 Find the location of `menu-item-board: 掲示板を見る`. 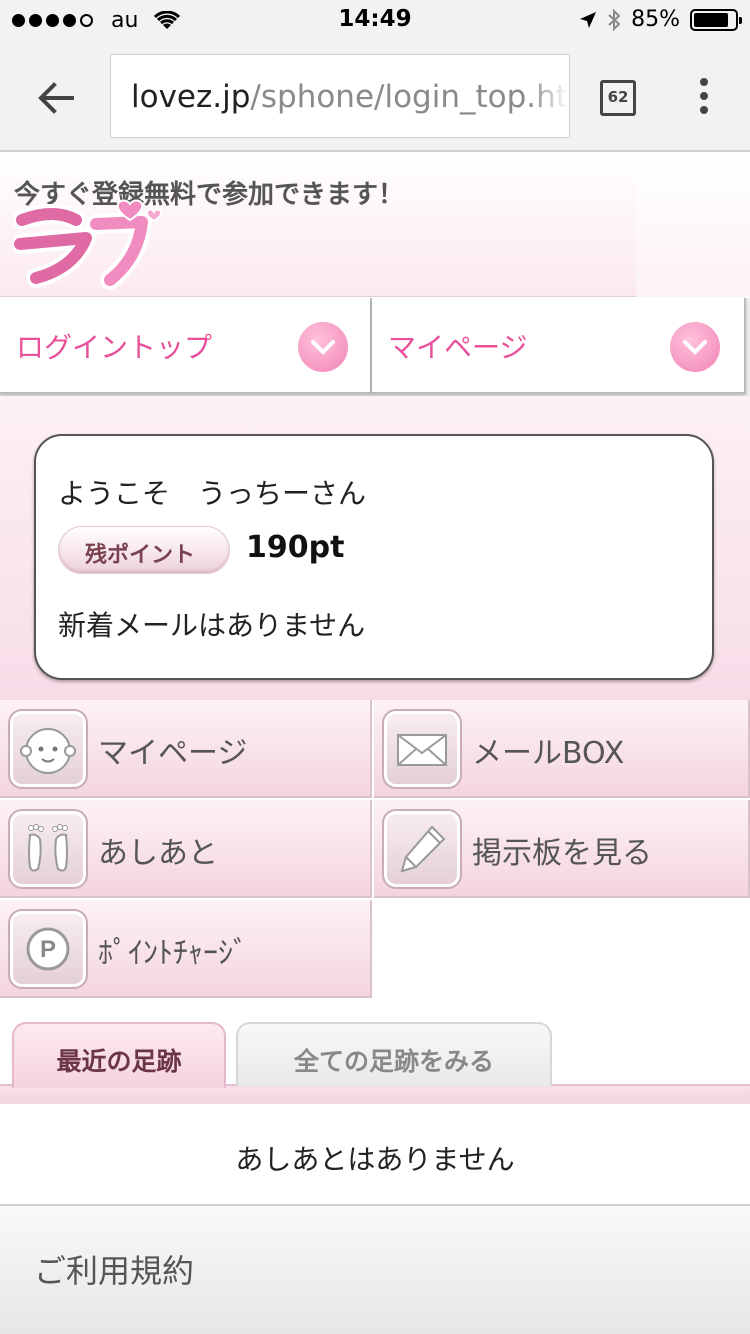

menu-item-board: 掲示板を見る is located at coordinates (562, 849).